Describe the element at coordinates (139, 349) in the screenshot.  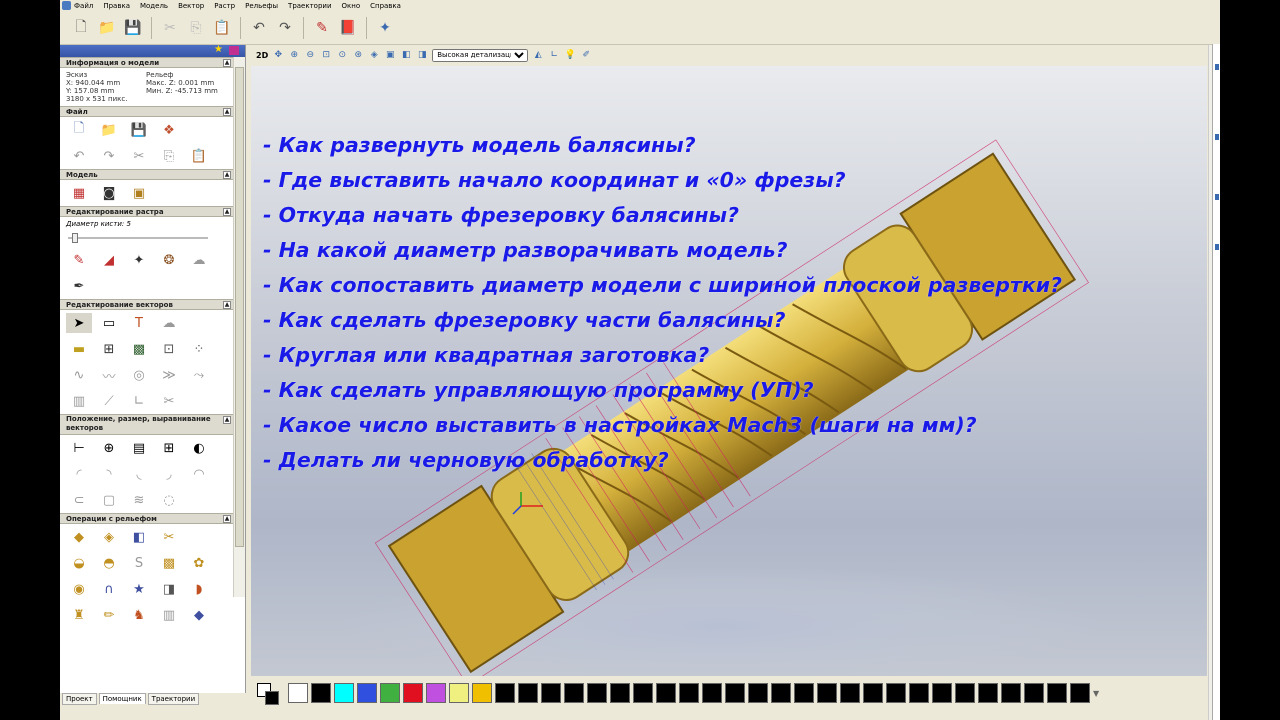
I see `matrix-icon: ▩` at that location.